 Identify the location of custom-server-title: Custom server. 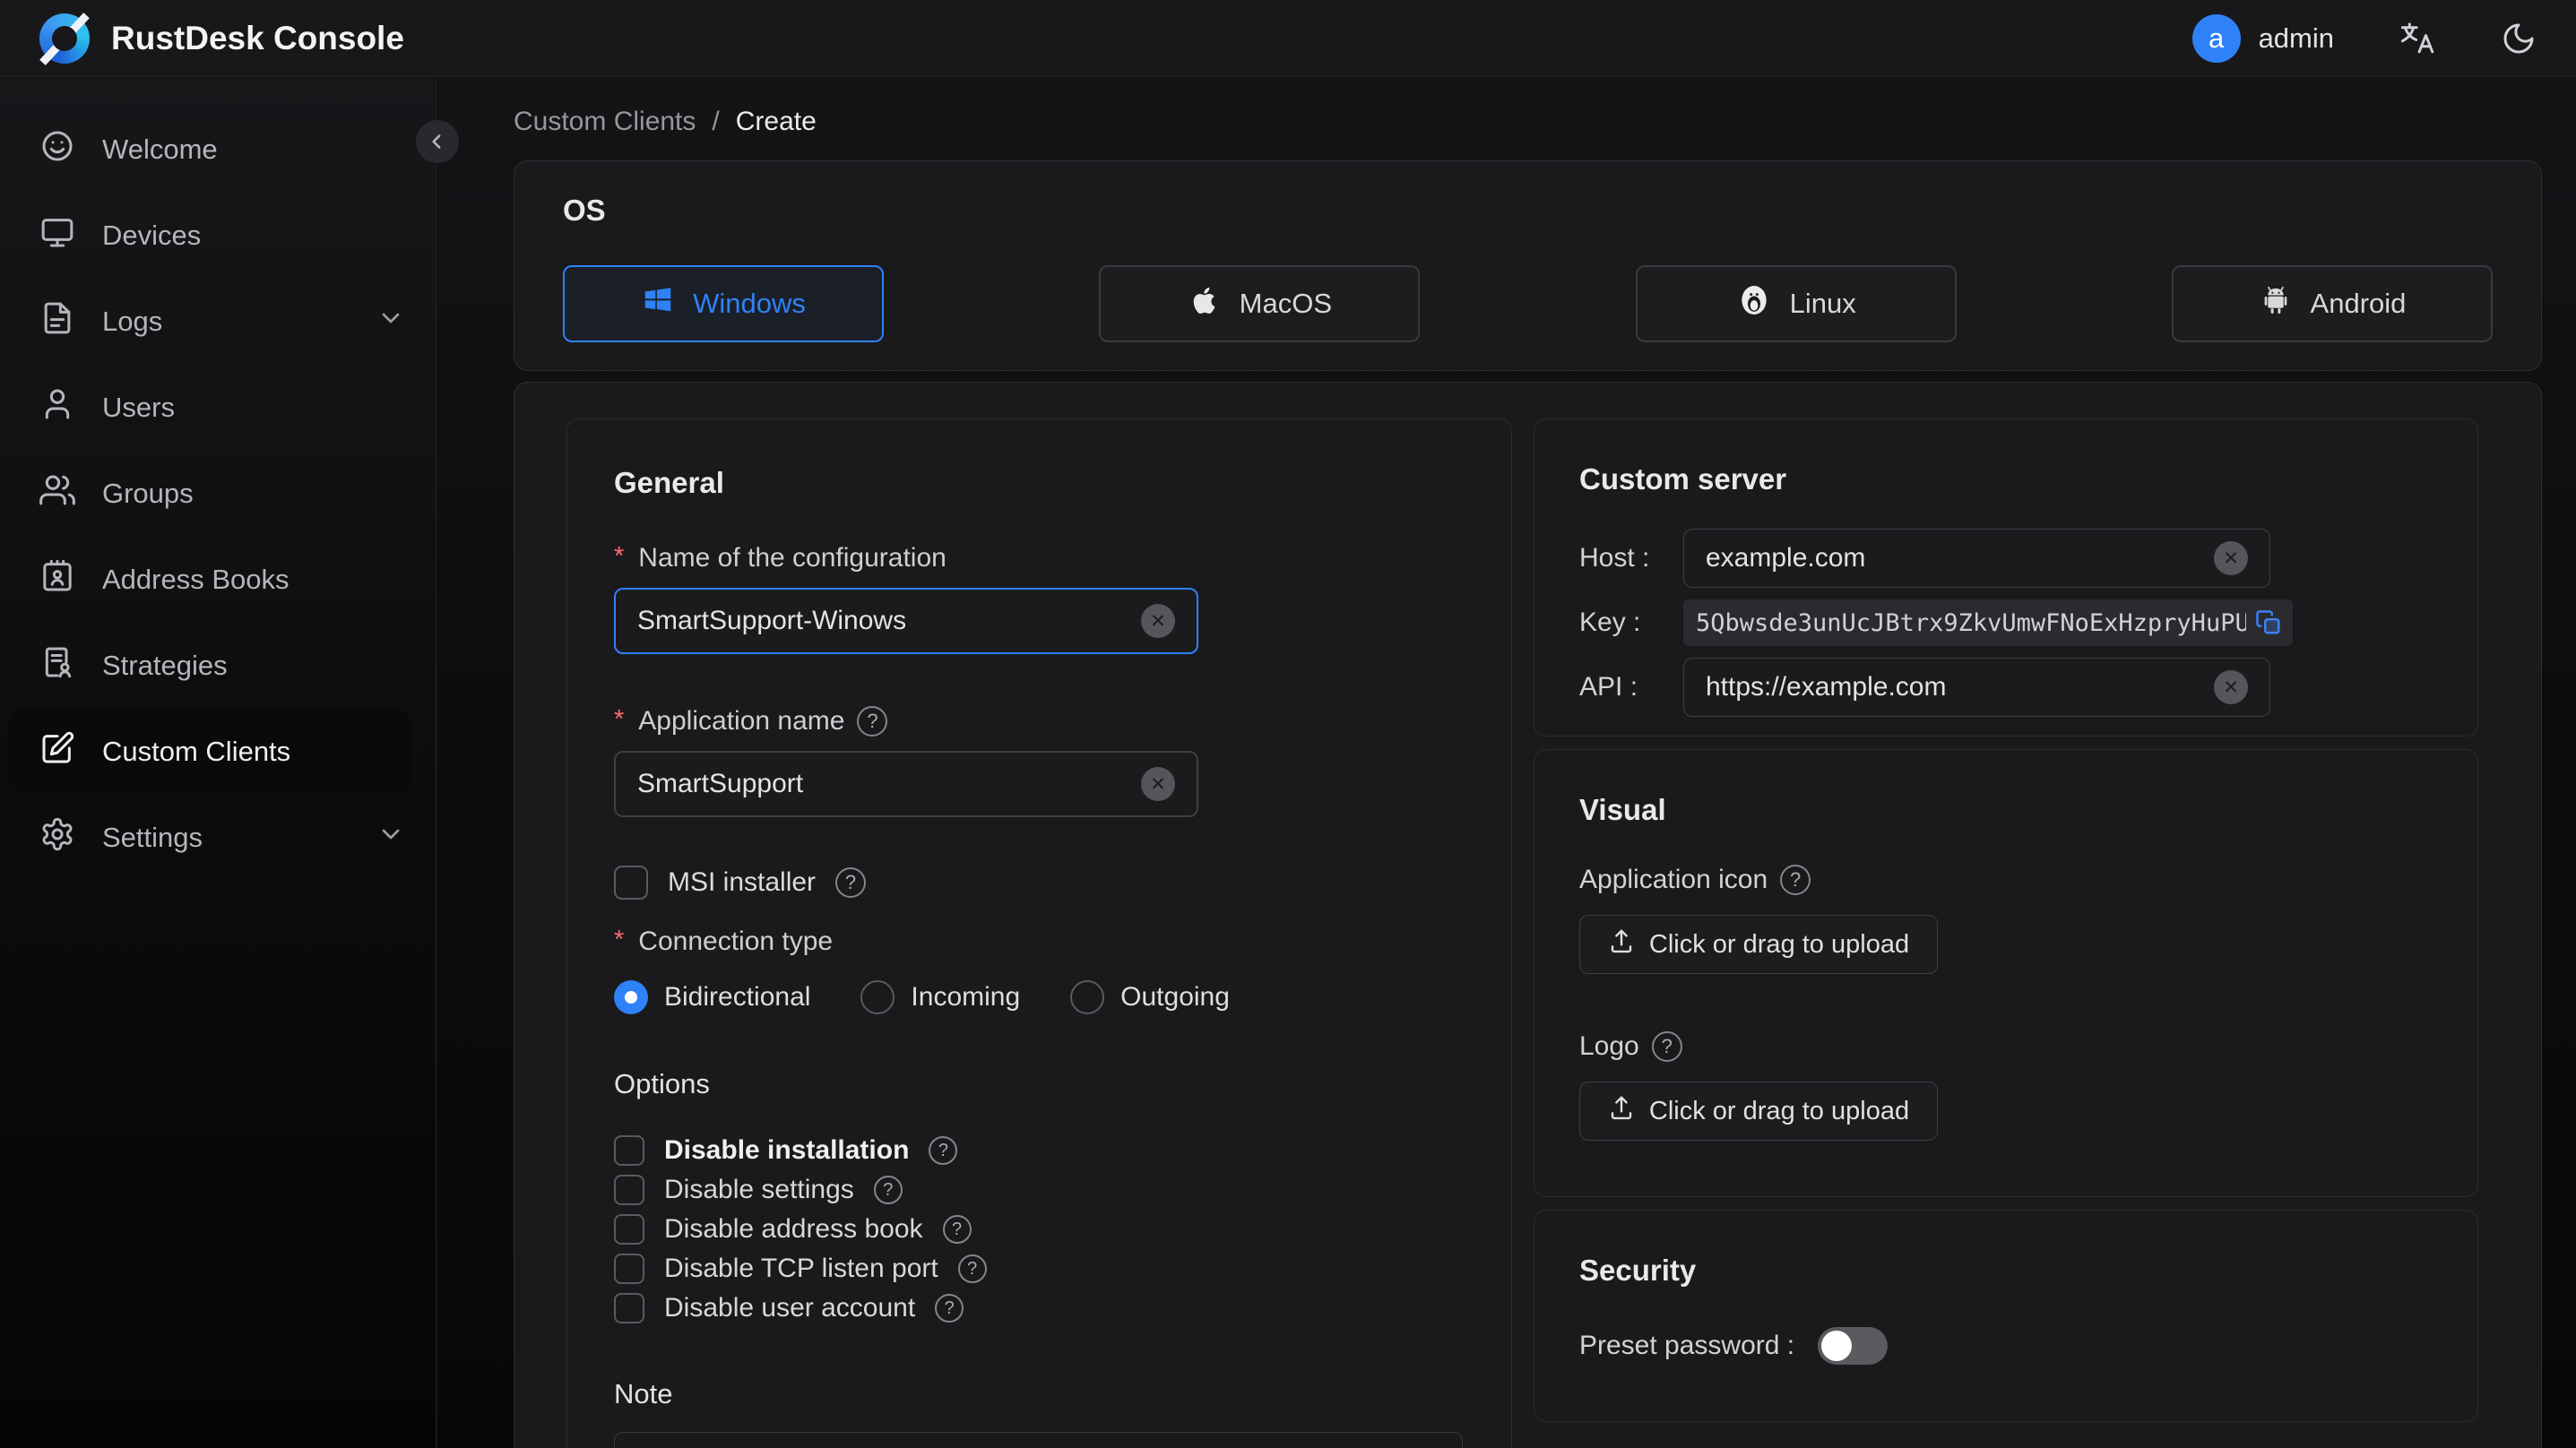
(1683, 479).